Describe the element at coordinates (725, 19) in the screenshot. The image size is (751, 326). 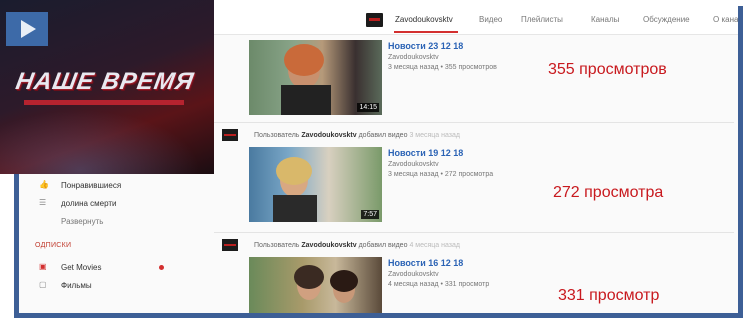
I see `tab-about: О кана` at that location.